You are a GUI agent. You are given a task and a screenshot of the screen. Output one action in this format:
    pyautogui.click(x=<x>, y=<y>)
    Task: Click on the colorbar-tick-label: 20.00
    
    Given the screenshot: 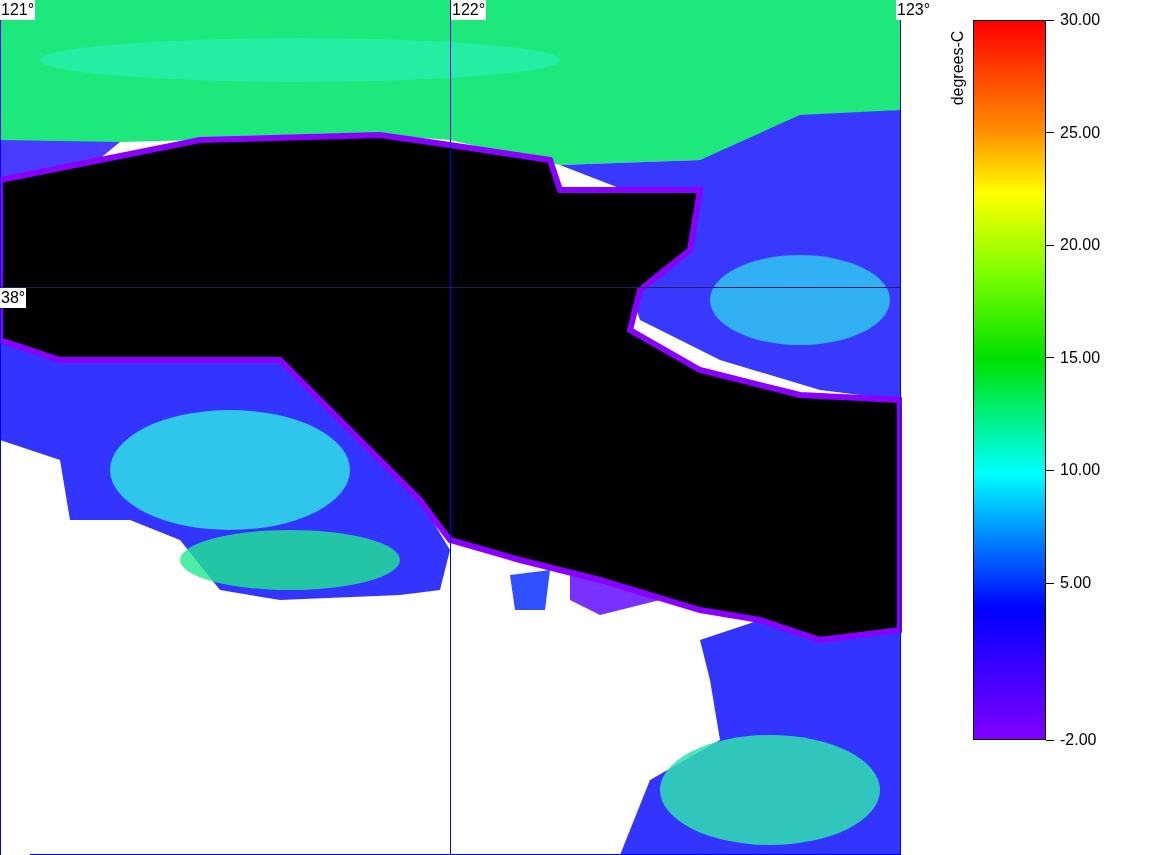 What is the action you would take?
    pyautogui.click(x=1080, y=245)
    